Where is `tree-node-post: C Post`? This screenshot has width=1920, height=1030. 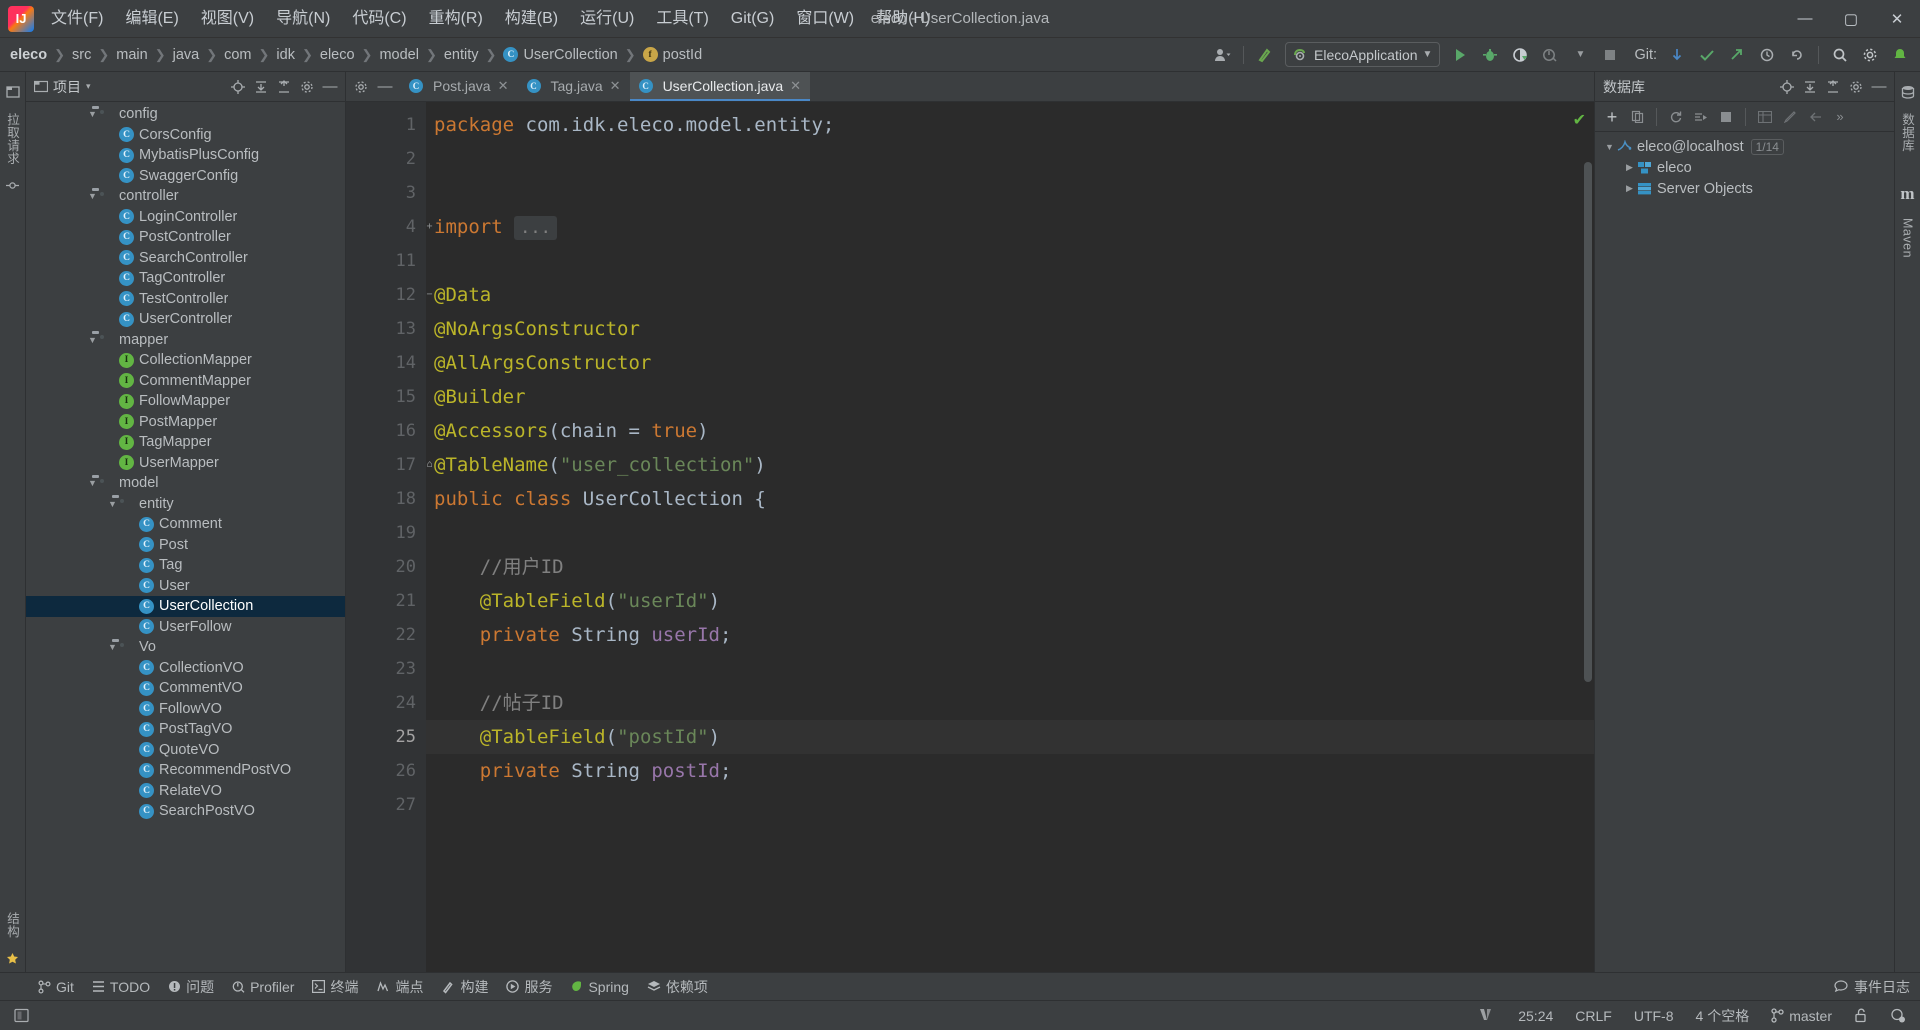
tree-node-post: C Post is located at coordinates (185, 545).